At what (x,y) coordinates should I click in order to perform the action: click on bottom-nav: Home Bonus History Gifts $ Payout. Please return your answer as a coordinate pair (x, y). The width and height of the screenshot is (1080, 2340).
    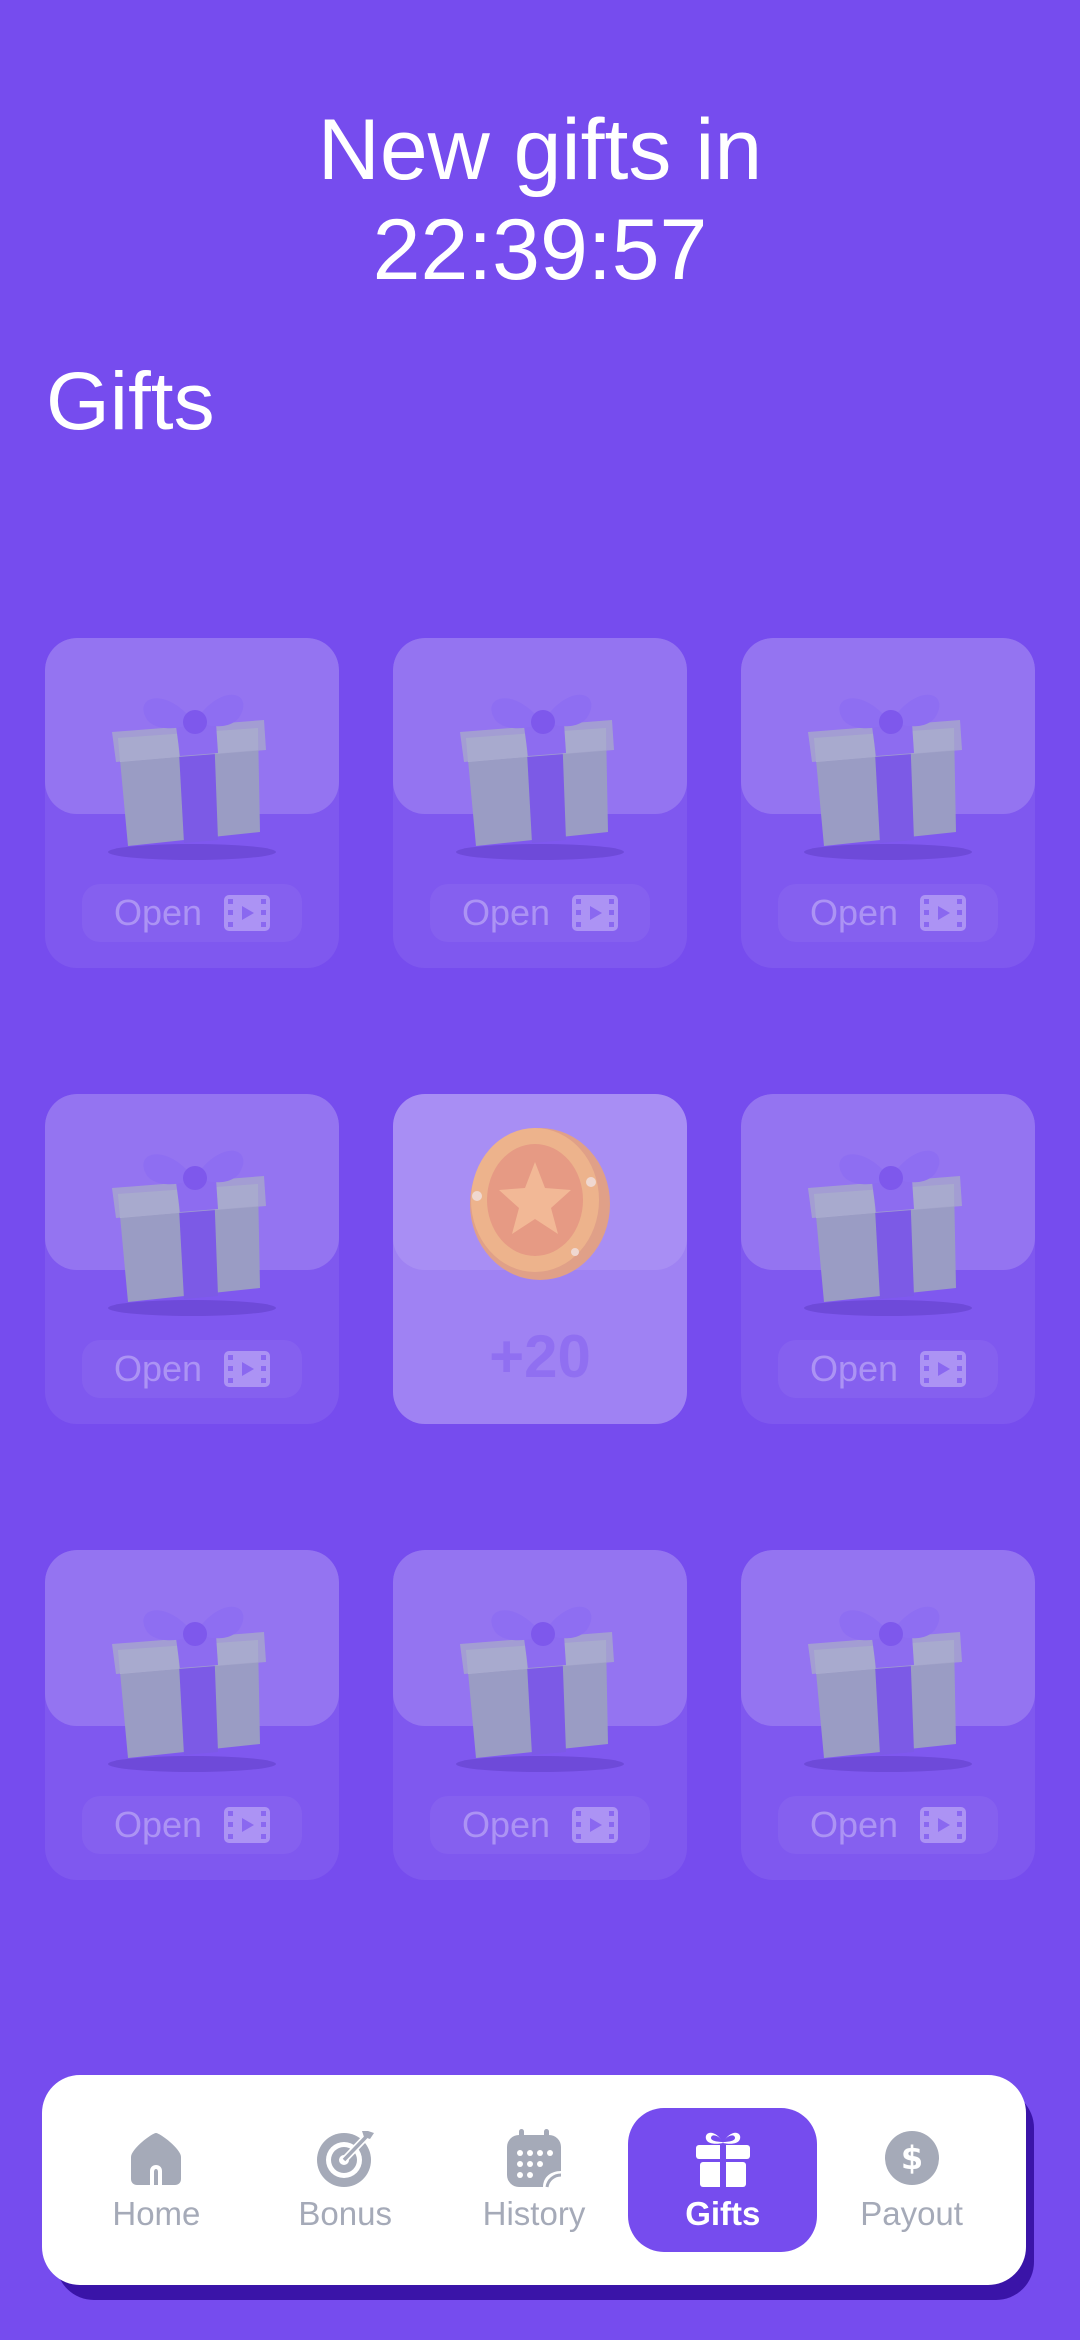
    Looking at the image, I should click on (534, 2180).